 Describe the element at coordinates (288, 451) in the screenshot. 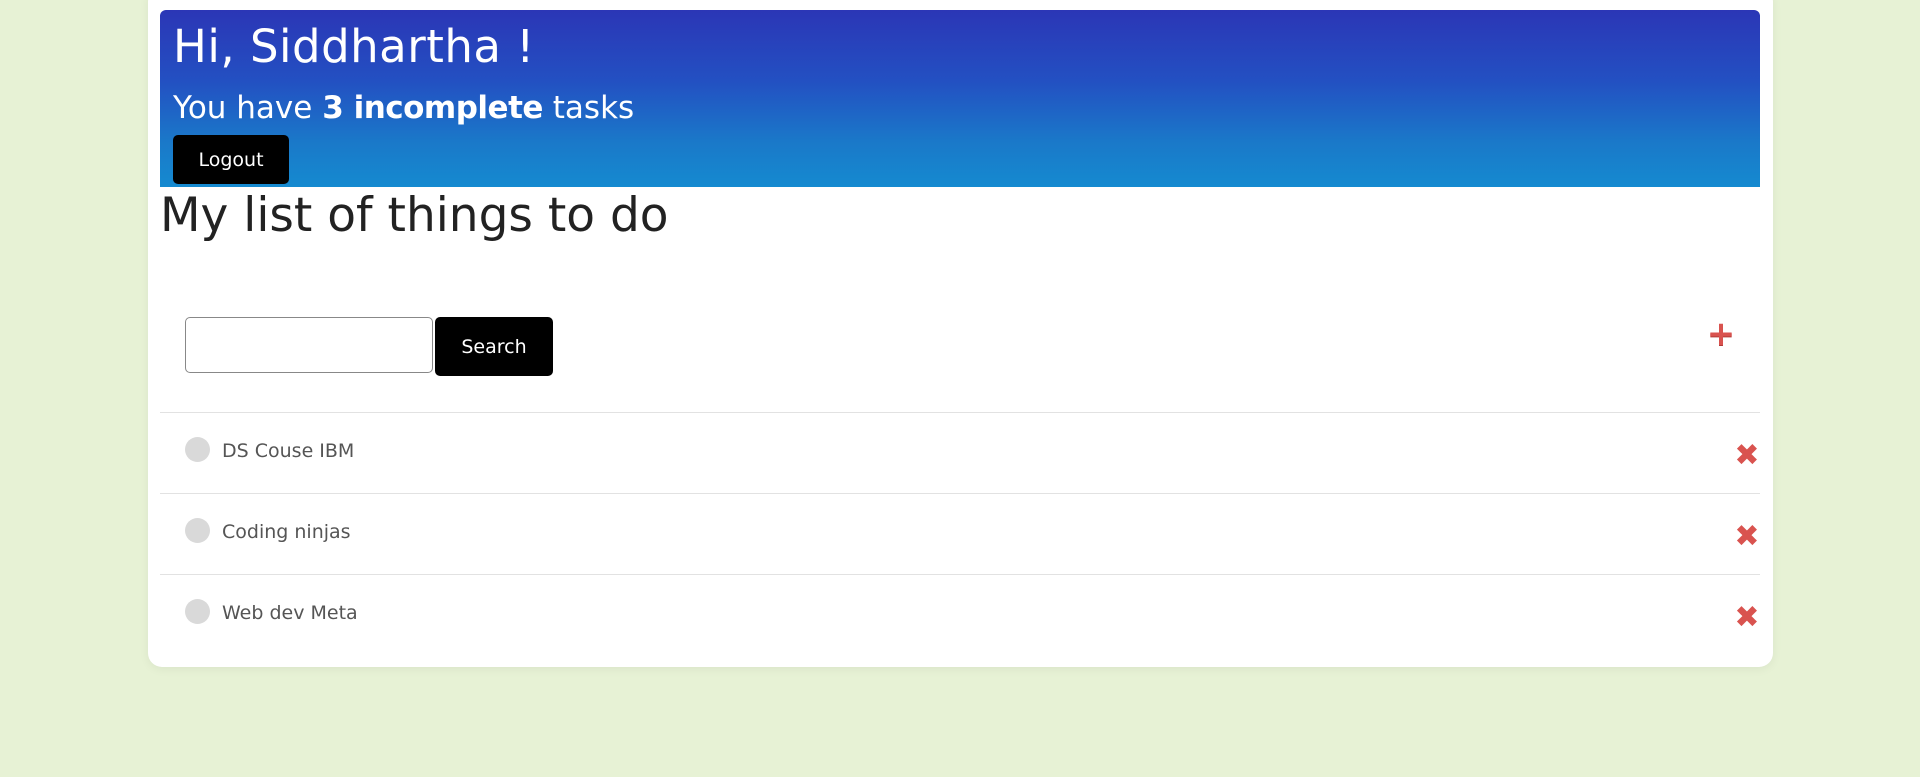

I see `task-label: DS Couse IBM` at that location.